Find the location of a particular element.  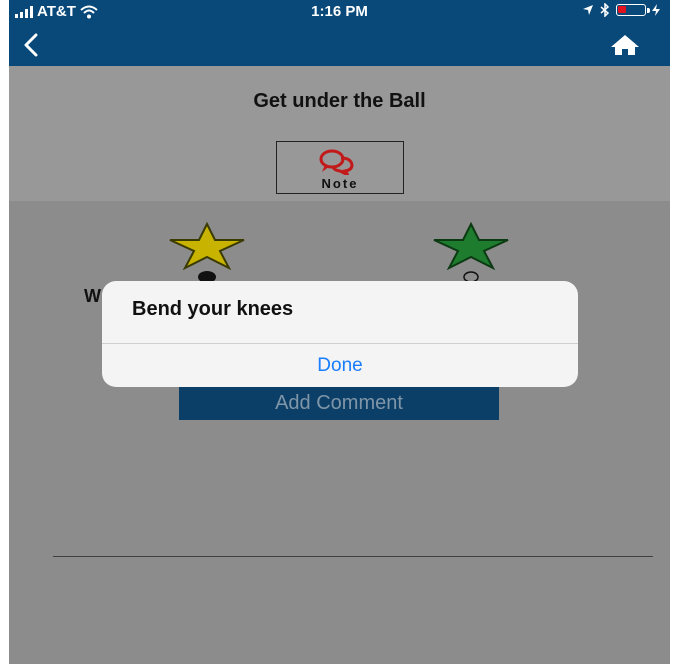

location-arrow-icon is located at coordinates (588, 10).